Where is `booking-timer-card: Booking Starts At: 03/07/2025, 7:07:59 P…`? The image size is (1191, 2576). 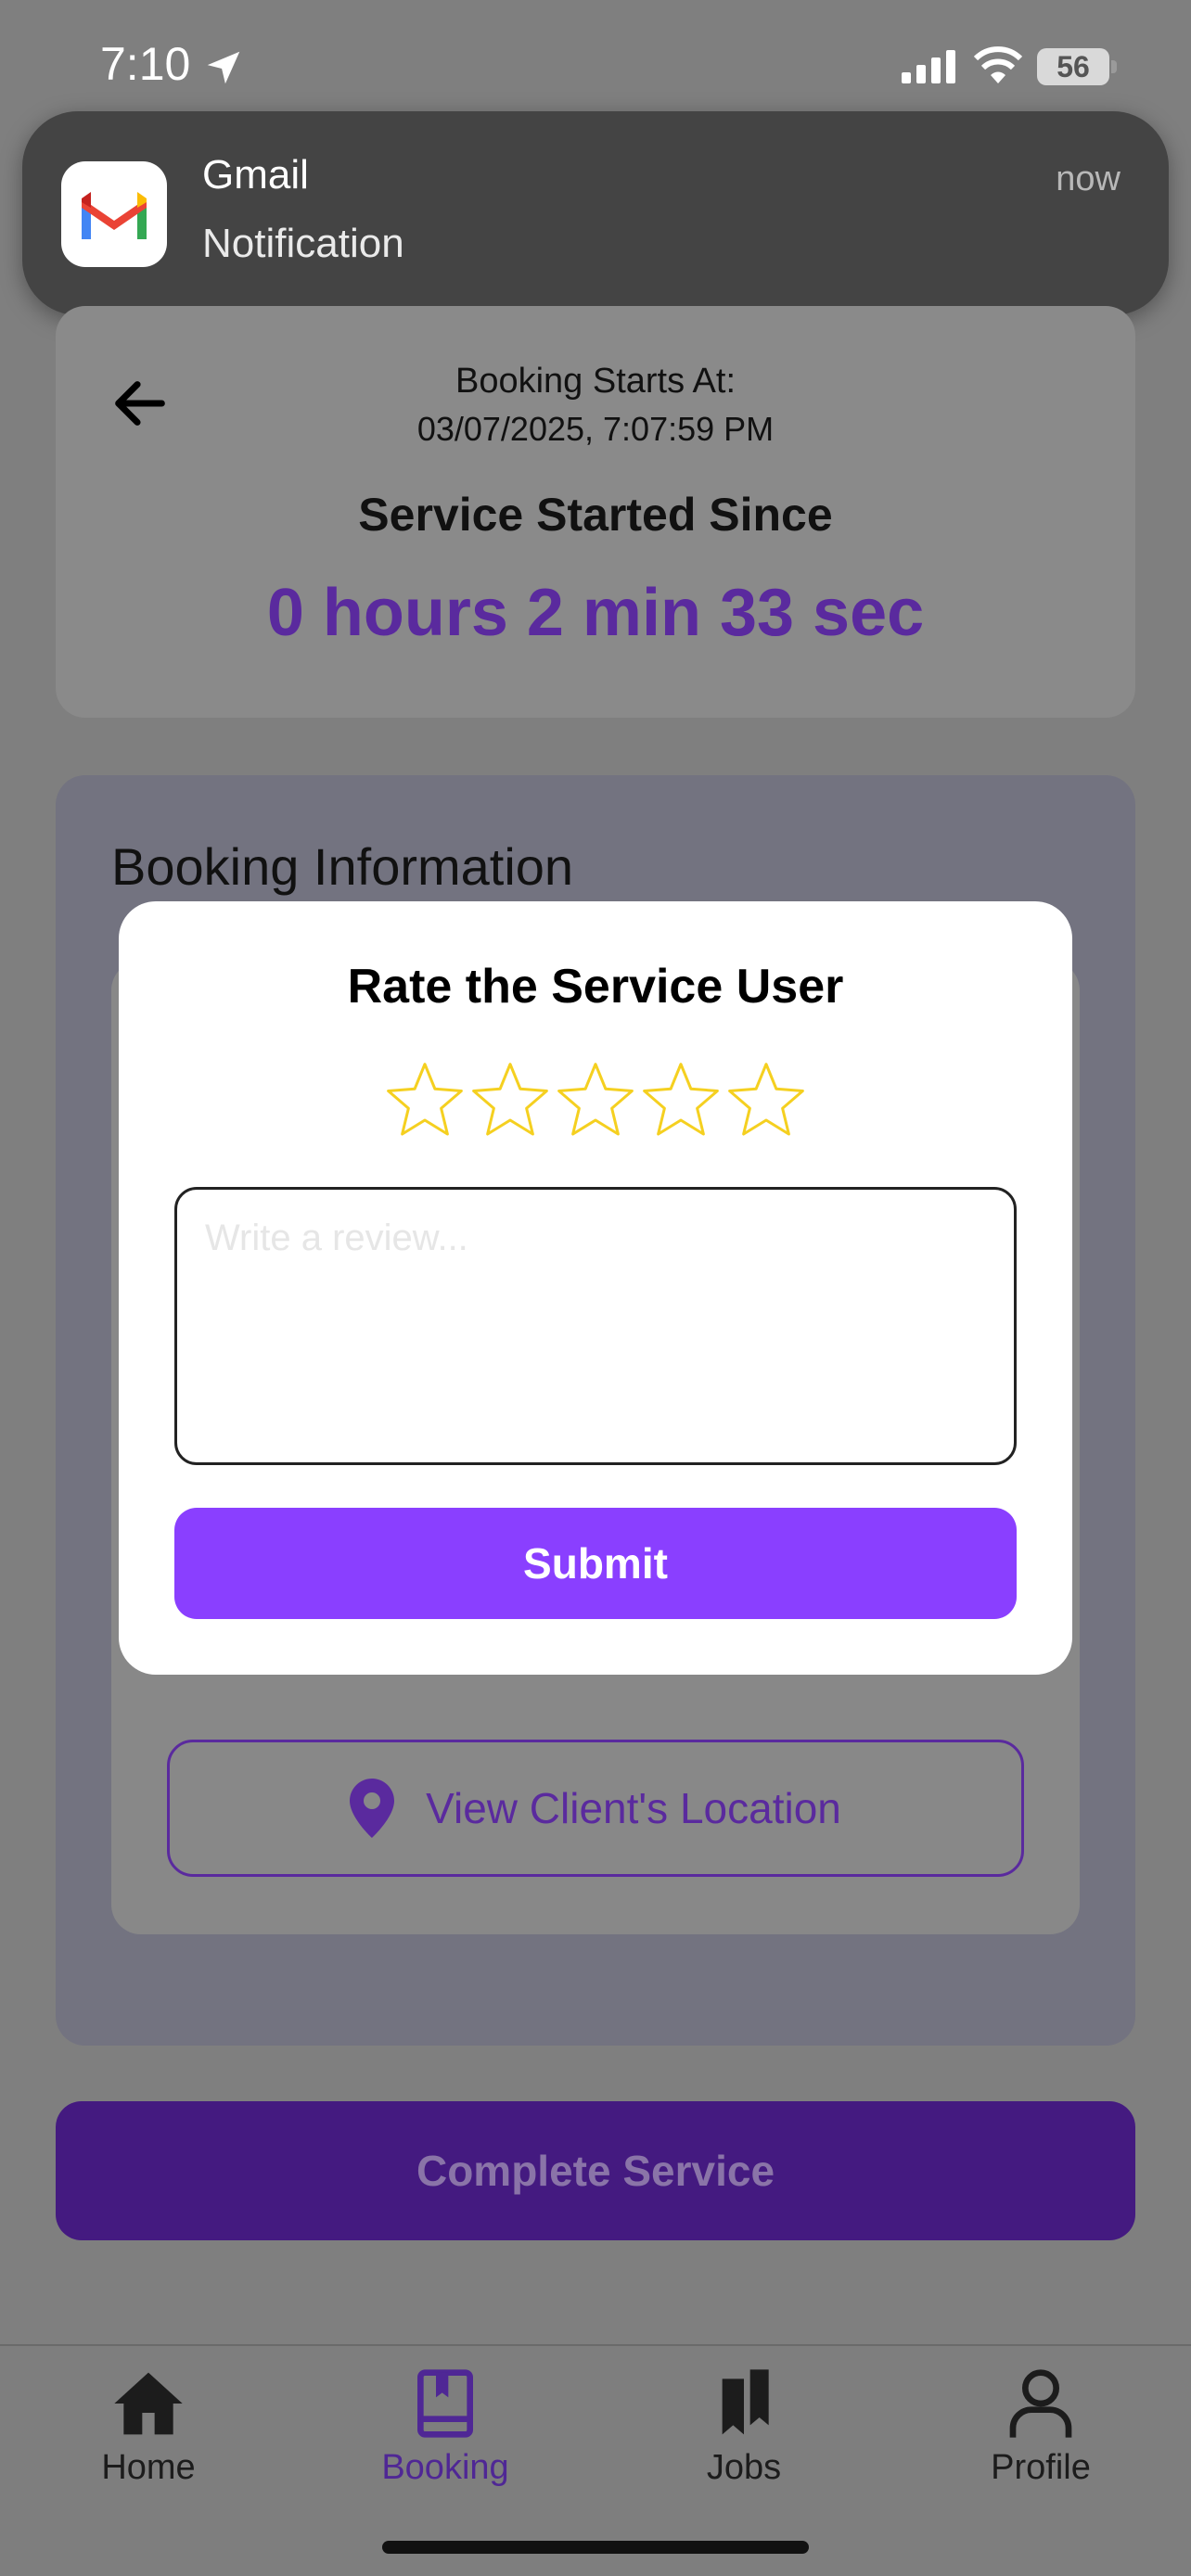
booking-timer-card: Booking Starts At: 03/07/2025, 7:07:59 P… is located at coordinates (595, 512).